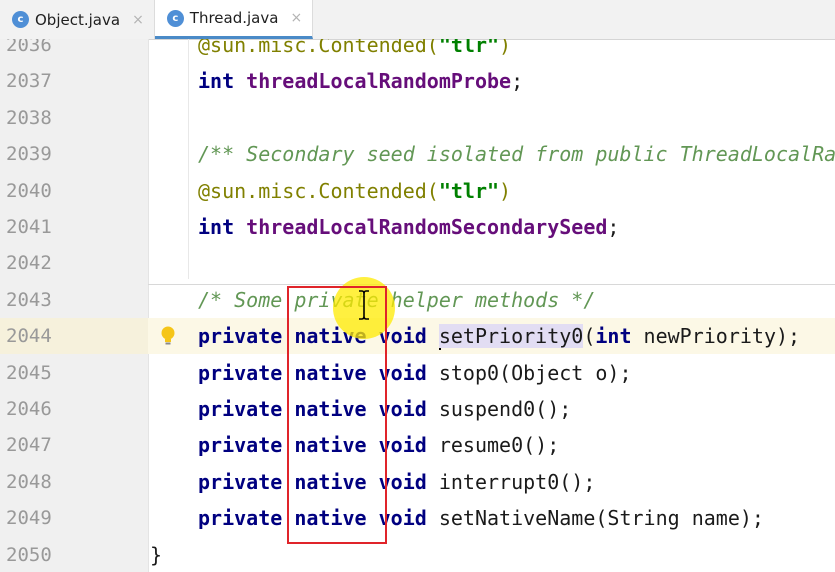  I want to click on line-number: 2039, so click(29, 154).